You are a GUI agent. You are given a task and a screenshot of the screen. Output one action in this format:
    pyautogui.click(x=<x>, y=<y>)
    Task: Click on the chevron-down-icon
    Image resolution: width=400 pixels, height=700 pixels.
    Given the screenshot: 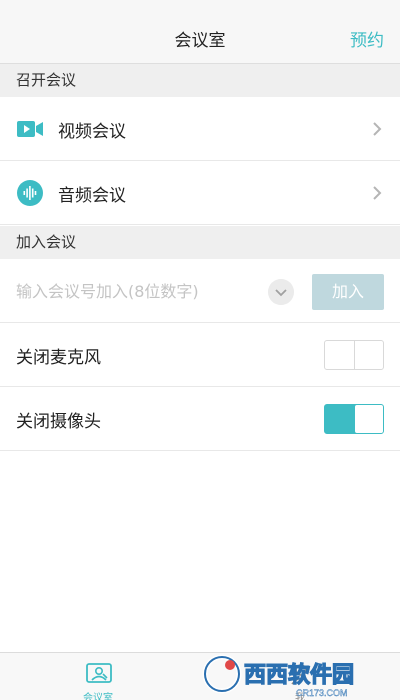 What is the action you would take?
    pyautogui.click(x=281, y=292)
    